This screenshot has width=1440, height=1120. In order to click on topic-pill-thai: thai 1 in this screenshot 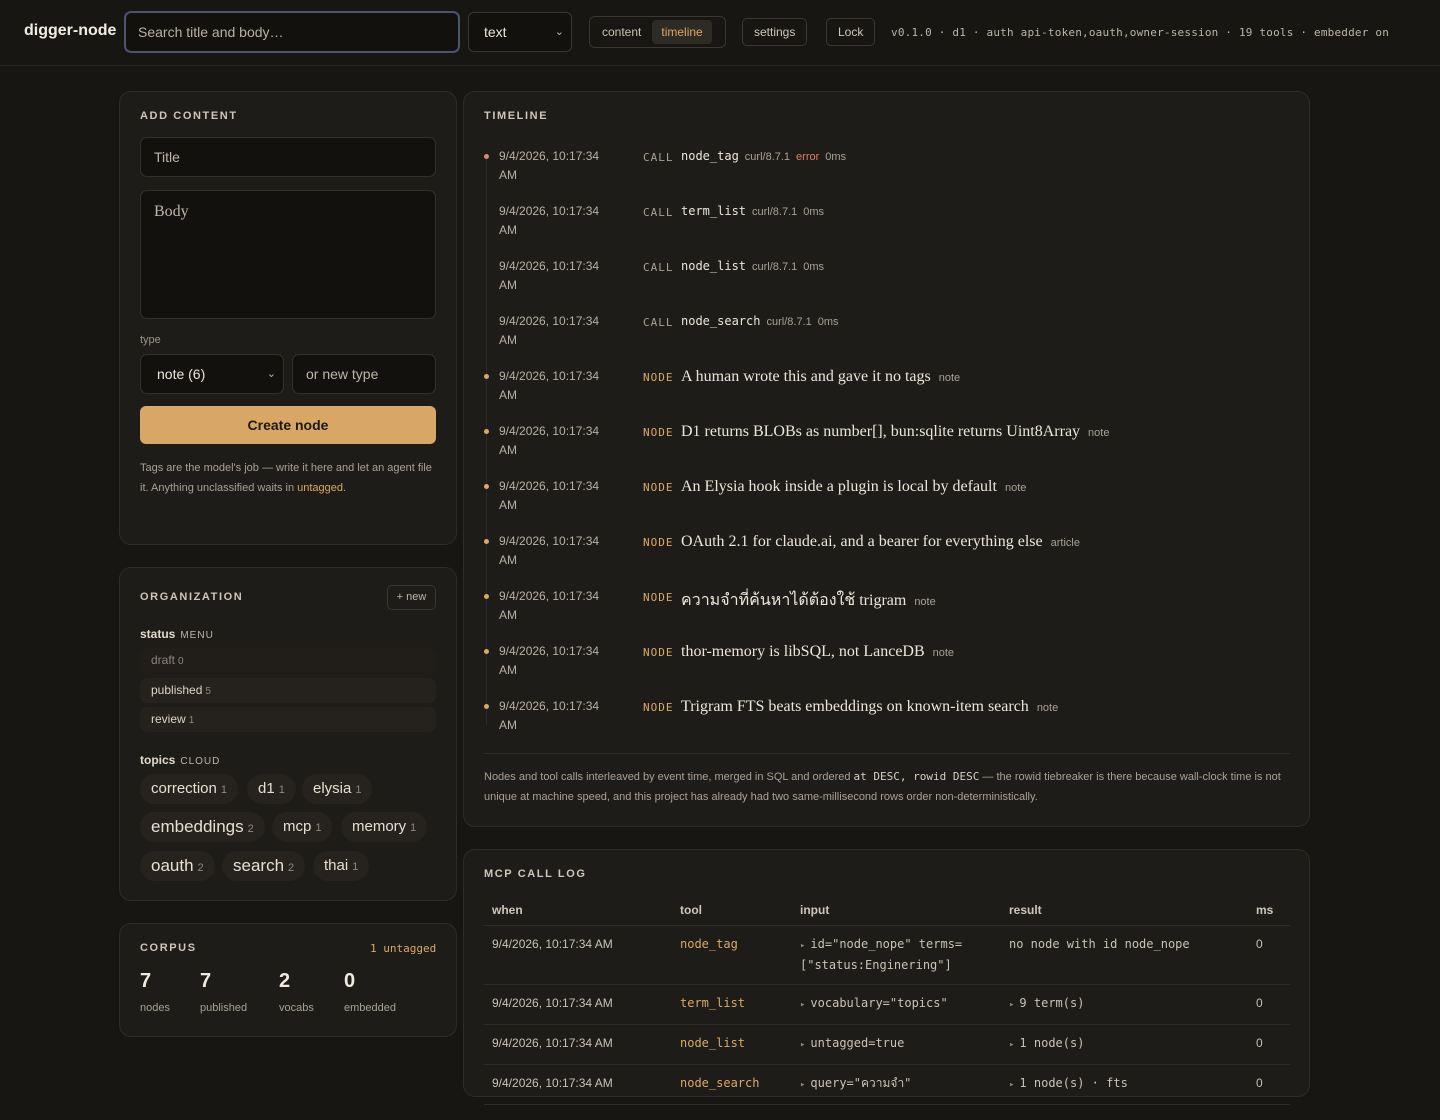, I will do `click(341, 866)`.